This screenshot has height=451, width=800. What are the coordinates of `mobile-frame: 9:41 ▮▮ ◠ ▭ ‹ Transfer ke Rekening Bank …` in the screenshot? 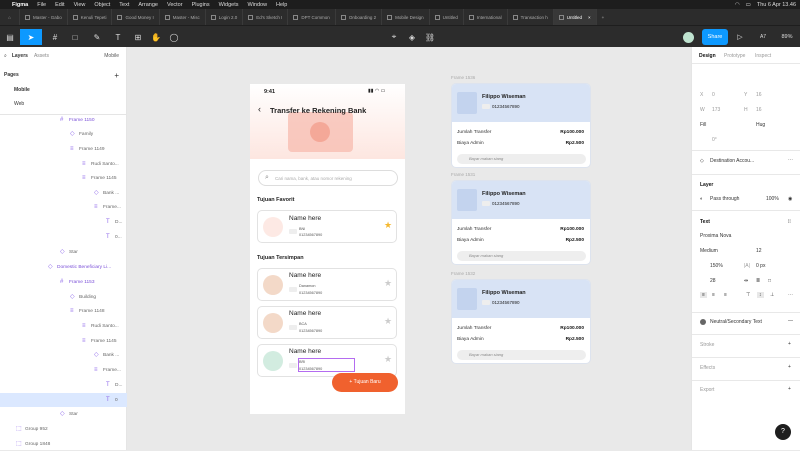 It's located at (327, 249).